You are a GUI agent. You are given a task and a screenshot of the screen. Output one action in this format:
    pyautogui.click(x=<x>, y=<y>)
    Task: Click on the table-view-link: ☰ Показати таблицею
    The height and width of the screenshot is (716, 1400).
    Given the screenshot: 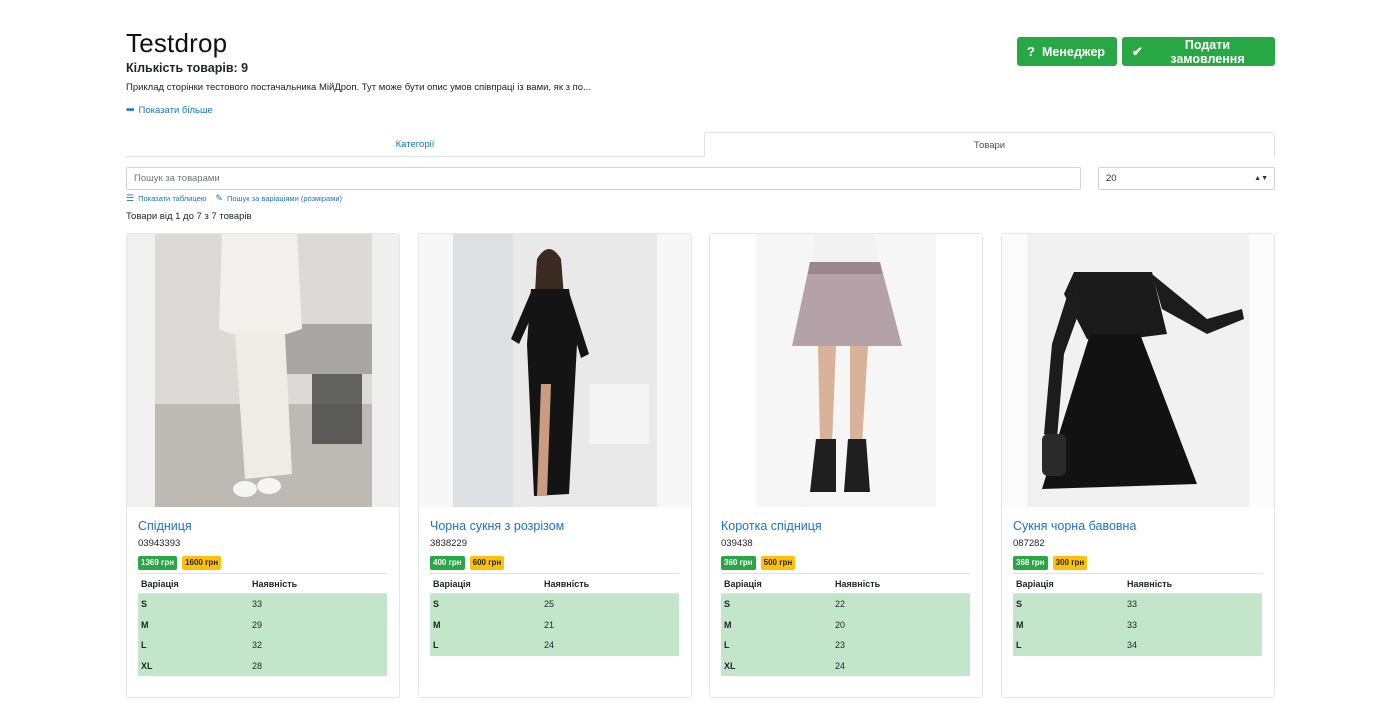 What is the action you would take?
    pyautogui.click(x=166, y=198)
    